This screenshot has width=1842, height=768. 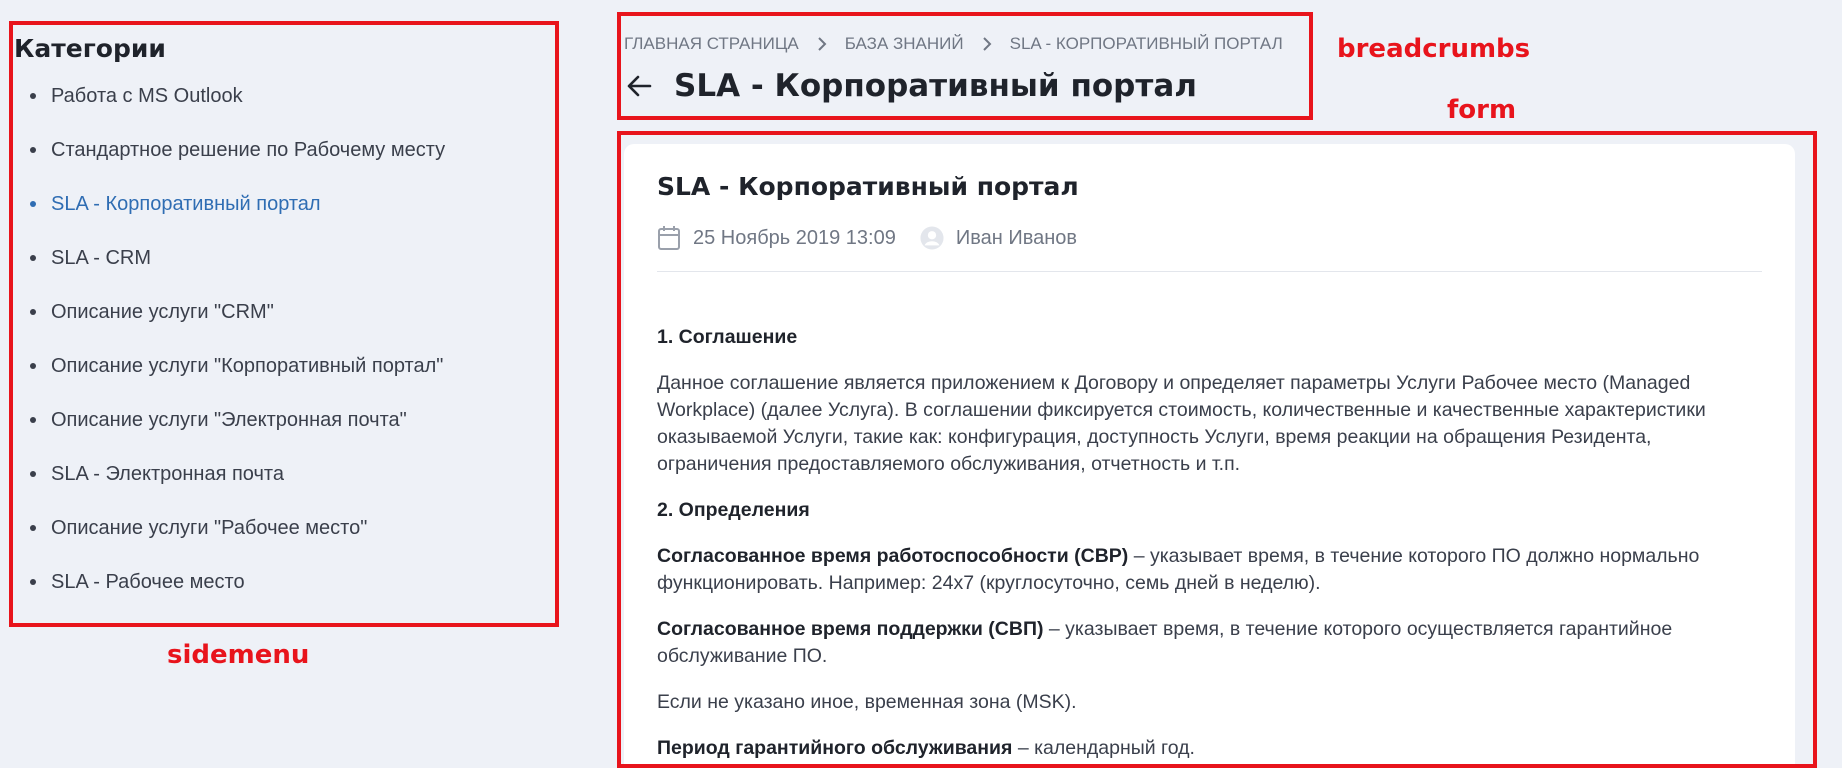 I want to click on breadcrumbs-annotation-box, so click(x=965, y=66).